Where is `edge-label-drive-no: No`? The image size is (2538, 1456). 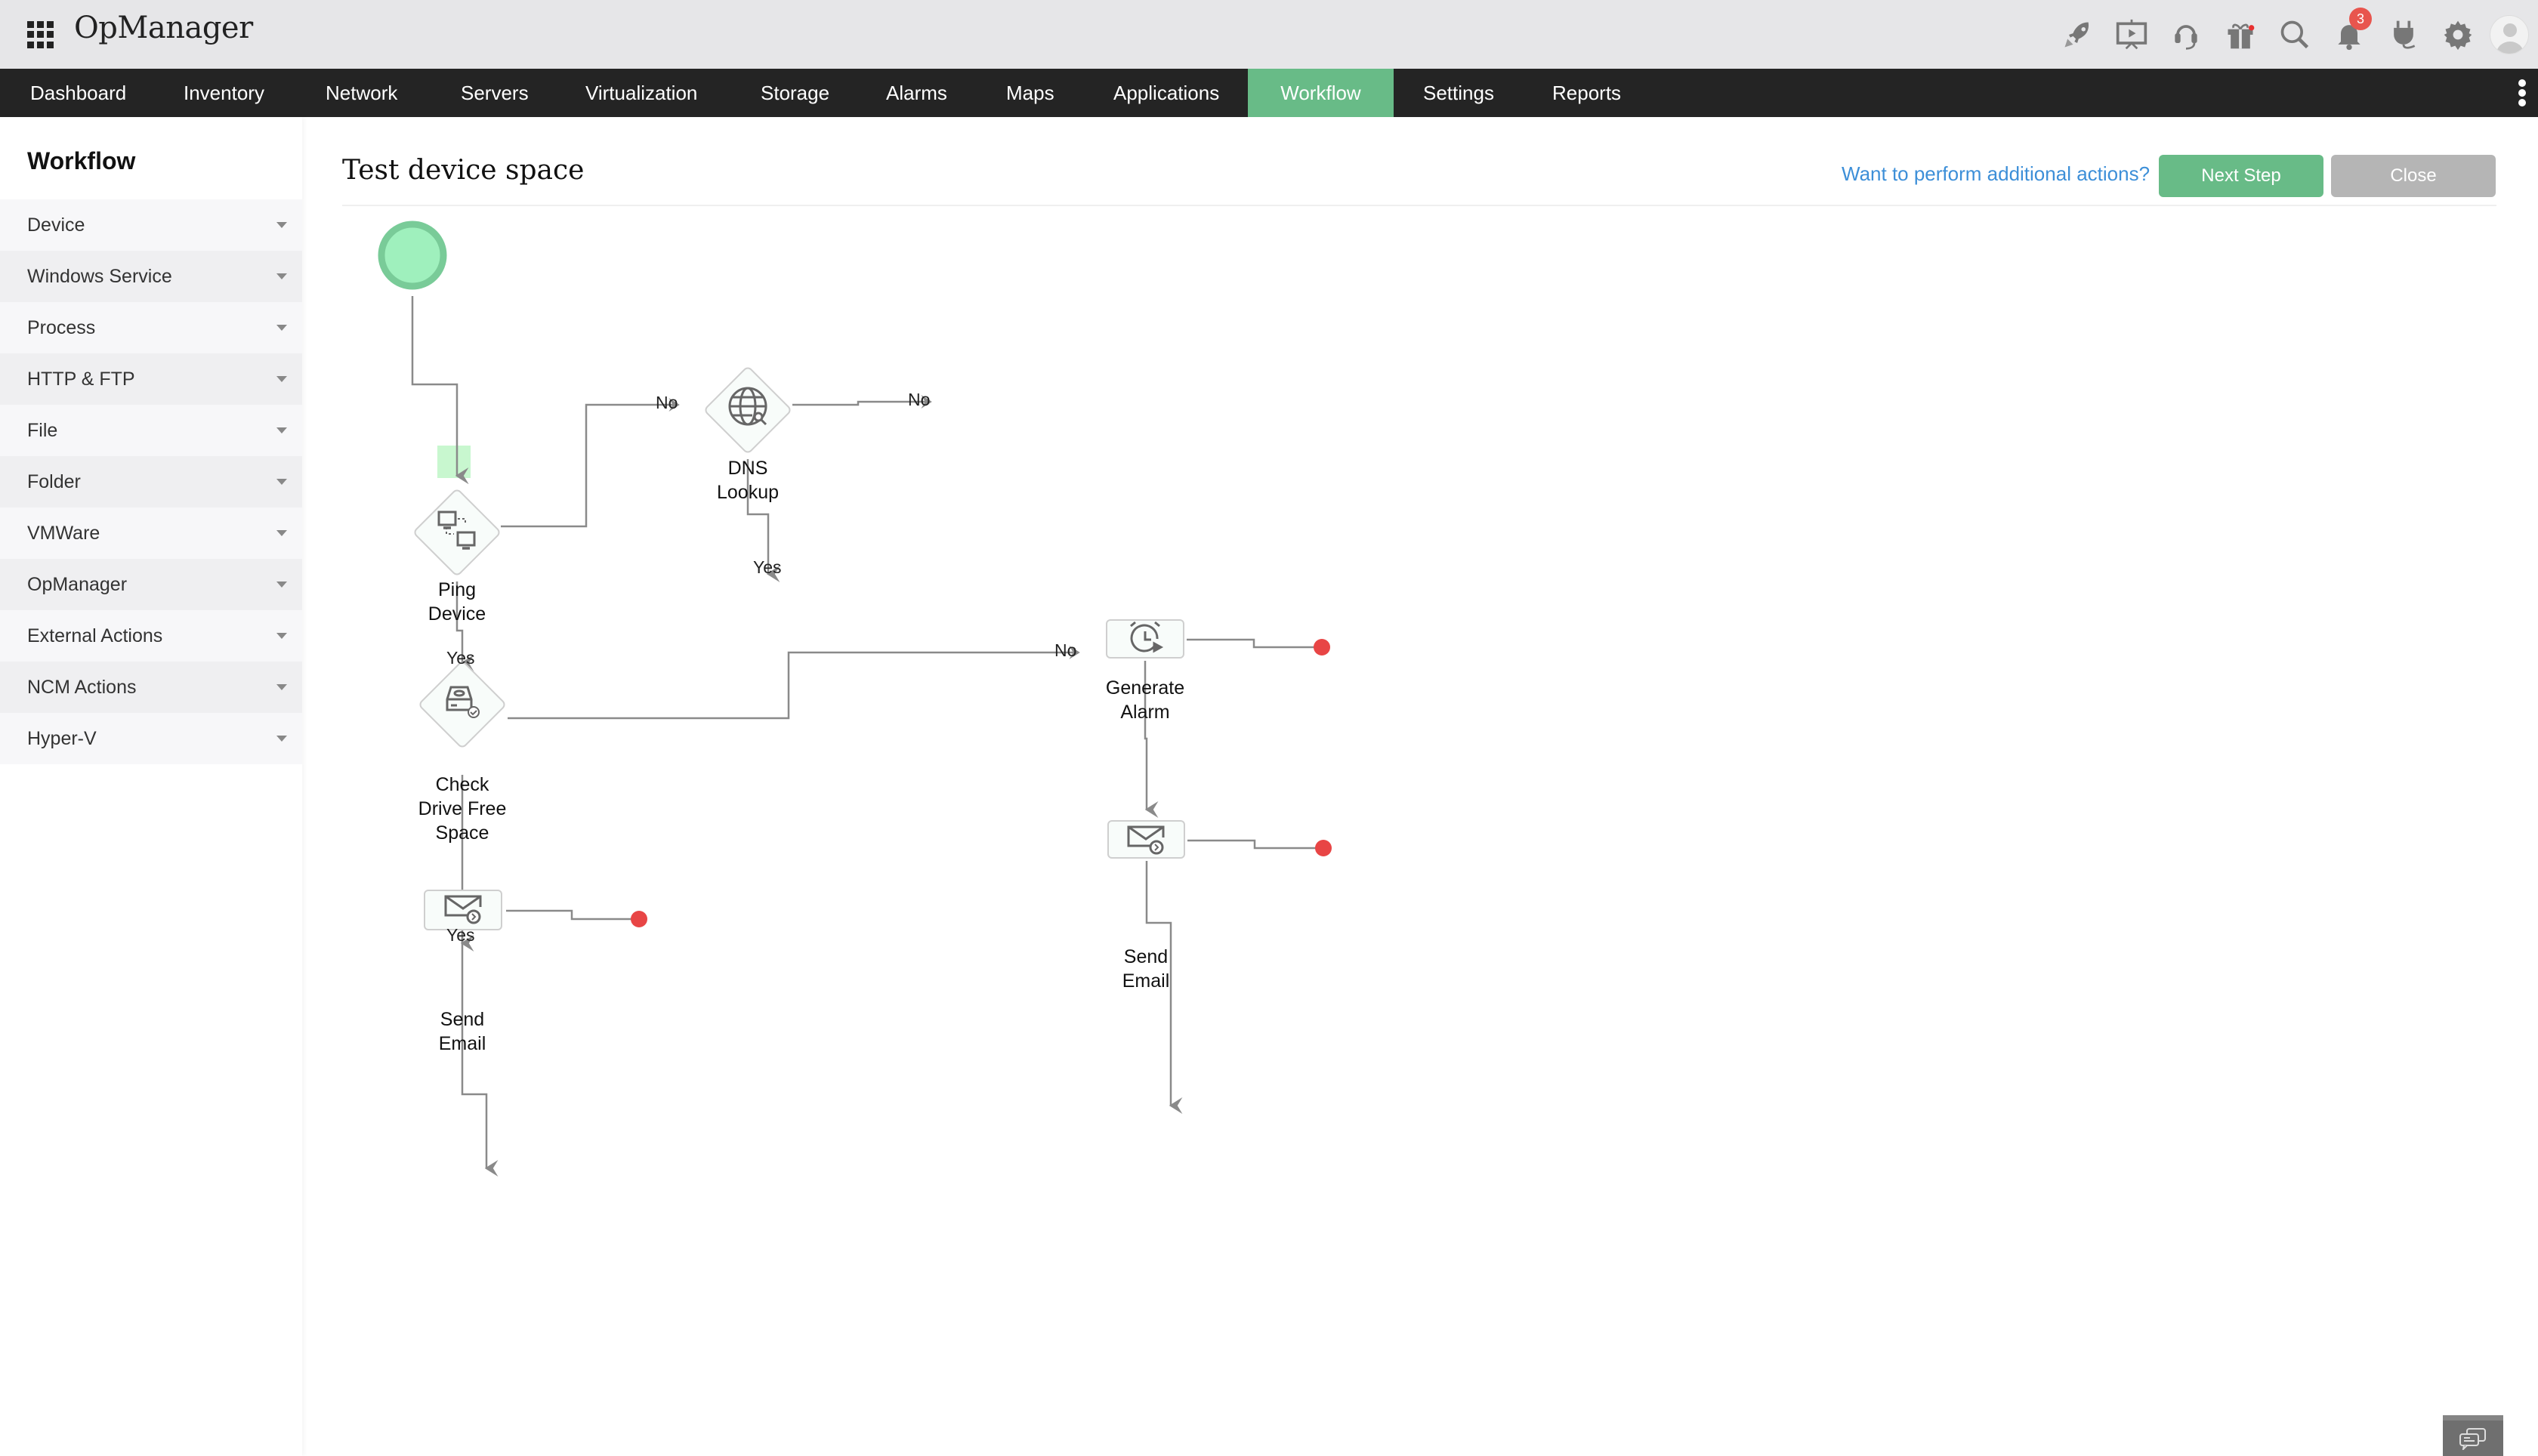
edge-label-drive-no: No is located at coordinates (1065, 650).